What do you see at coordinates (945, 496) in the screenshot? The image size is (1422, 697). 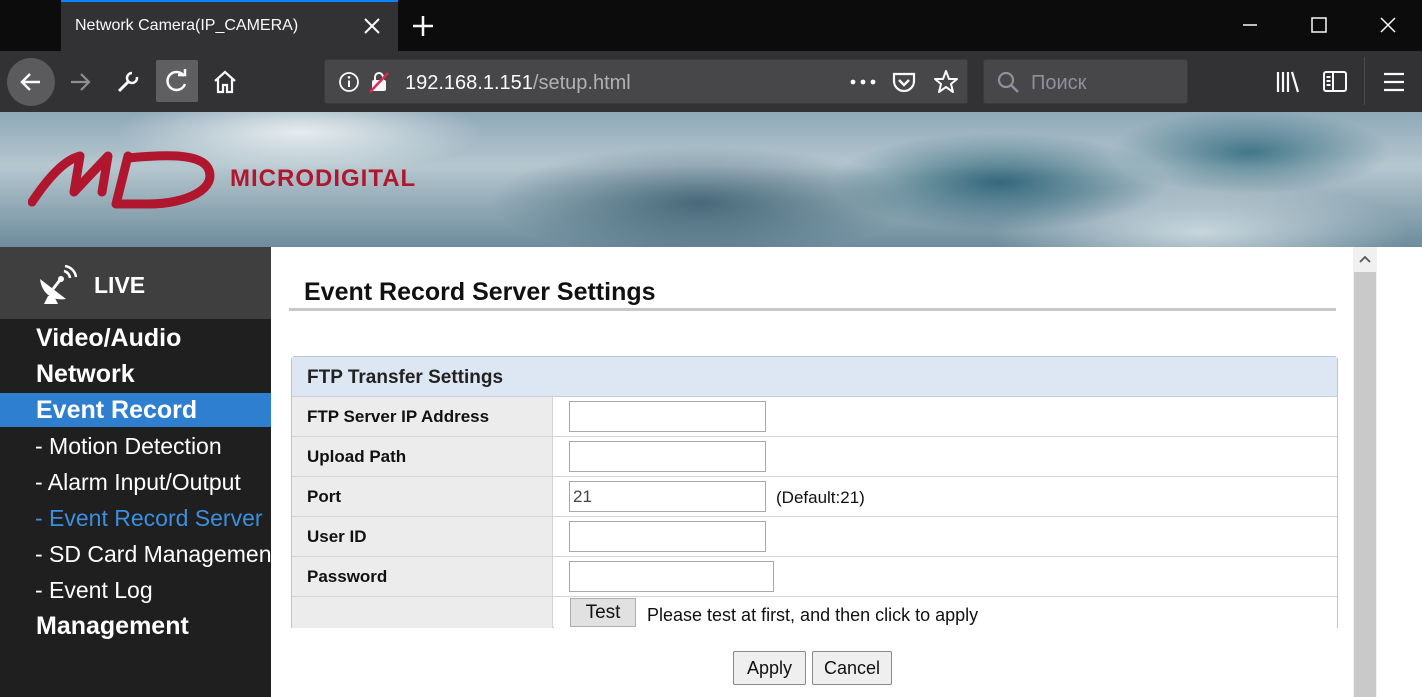 I see `port-value-cell: (Default:21)` at bounding box center [945, 496].